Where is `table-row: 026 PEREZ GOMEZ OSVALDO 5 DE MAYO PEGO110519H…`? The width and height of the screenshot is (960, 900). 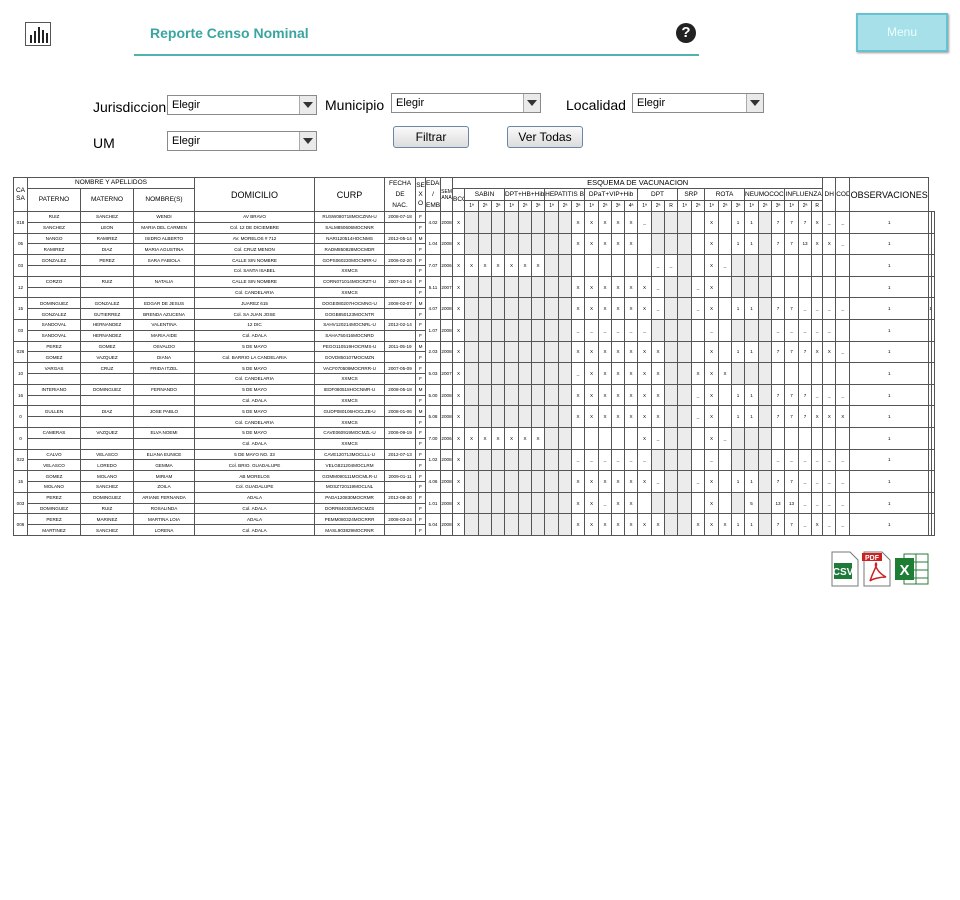
table-row: 026 PEREZ GOMEZ OSVALDO 5 DE MAYO PEGO110519H… is located at coordinates (474, 352).